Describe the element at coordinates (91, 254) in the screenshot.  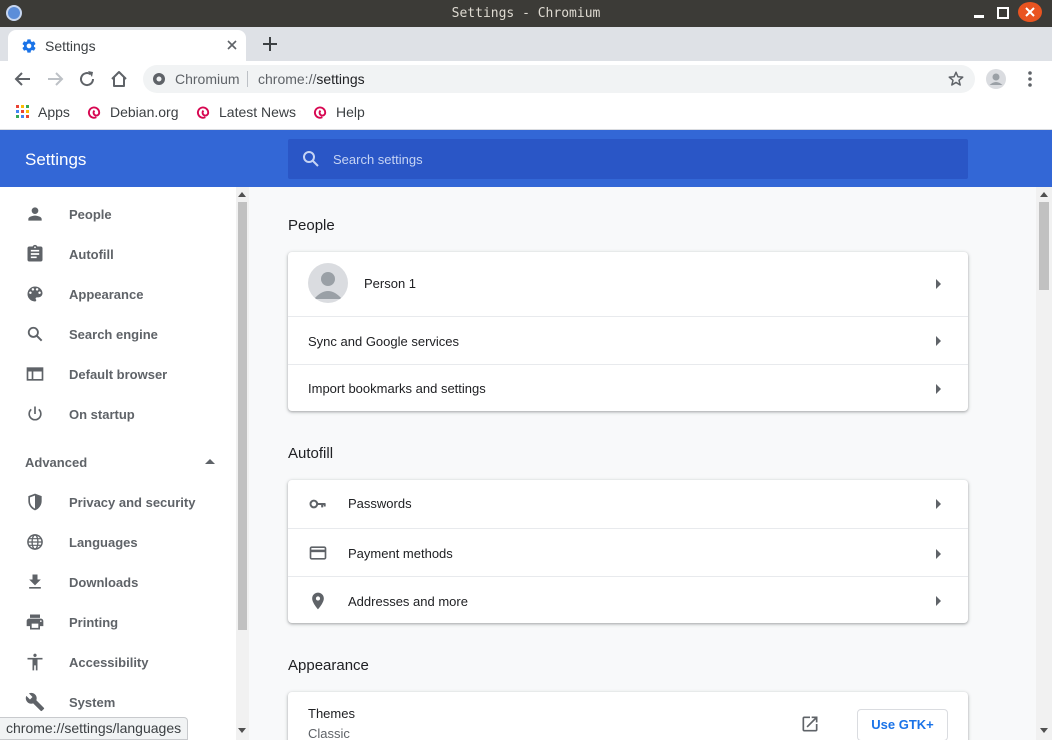
I see `sidebar-item-label: Autofill` at that location.